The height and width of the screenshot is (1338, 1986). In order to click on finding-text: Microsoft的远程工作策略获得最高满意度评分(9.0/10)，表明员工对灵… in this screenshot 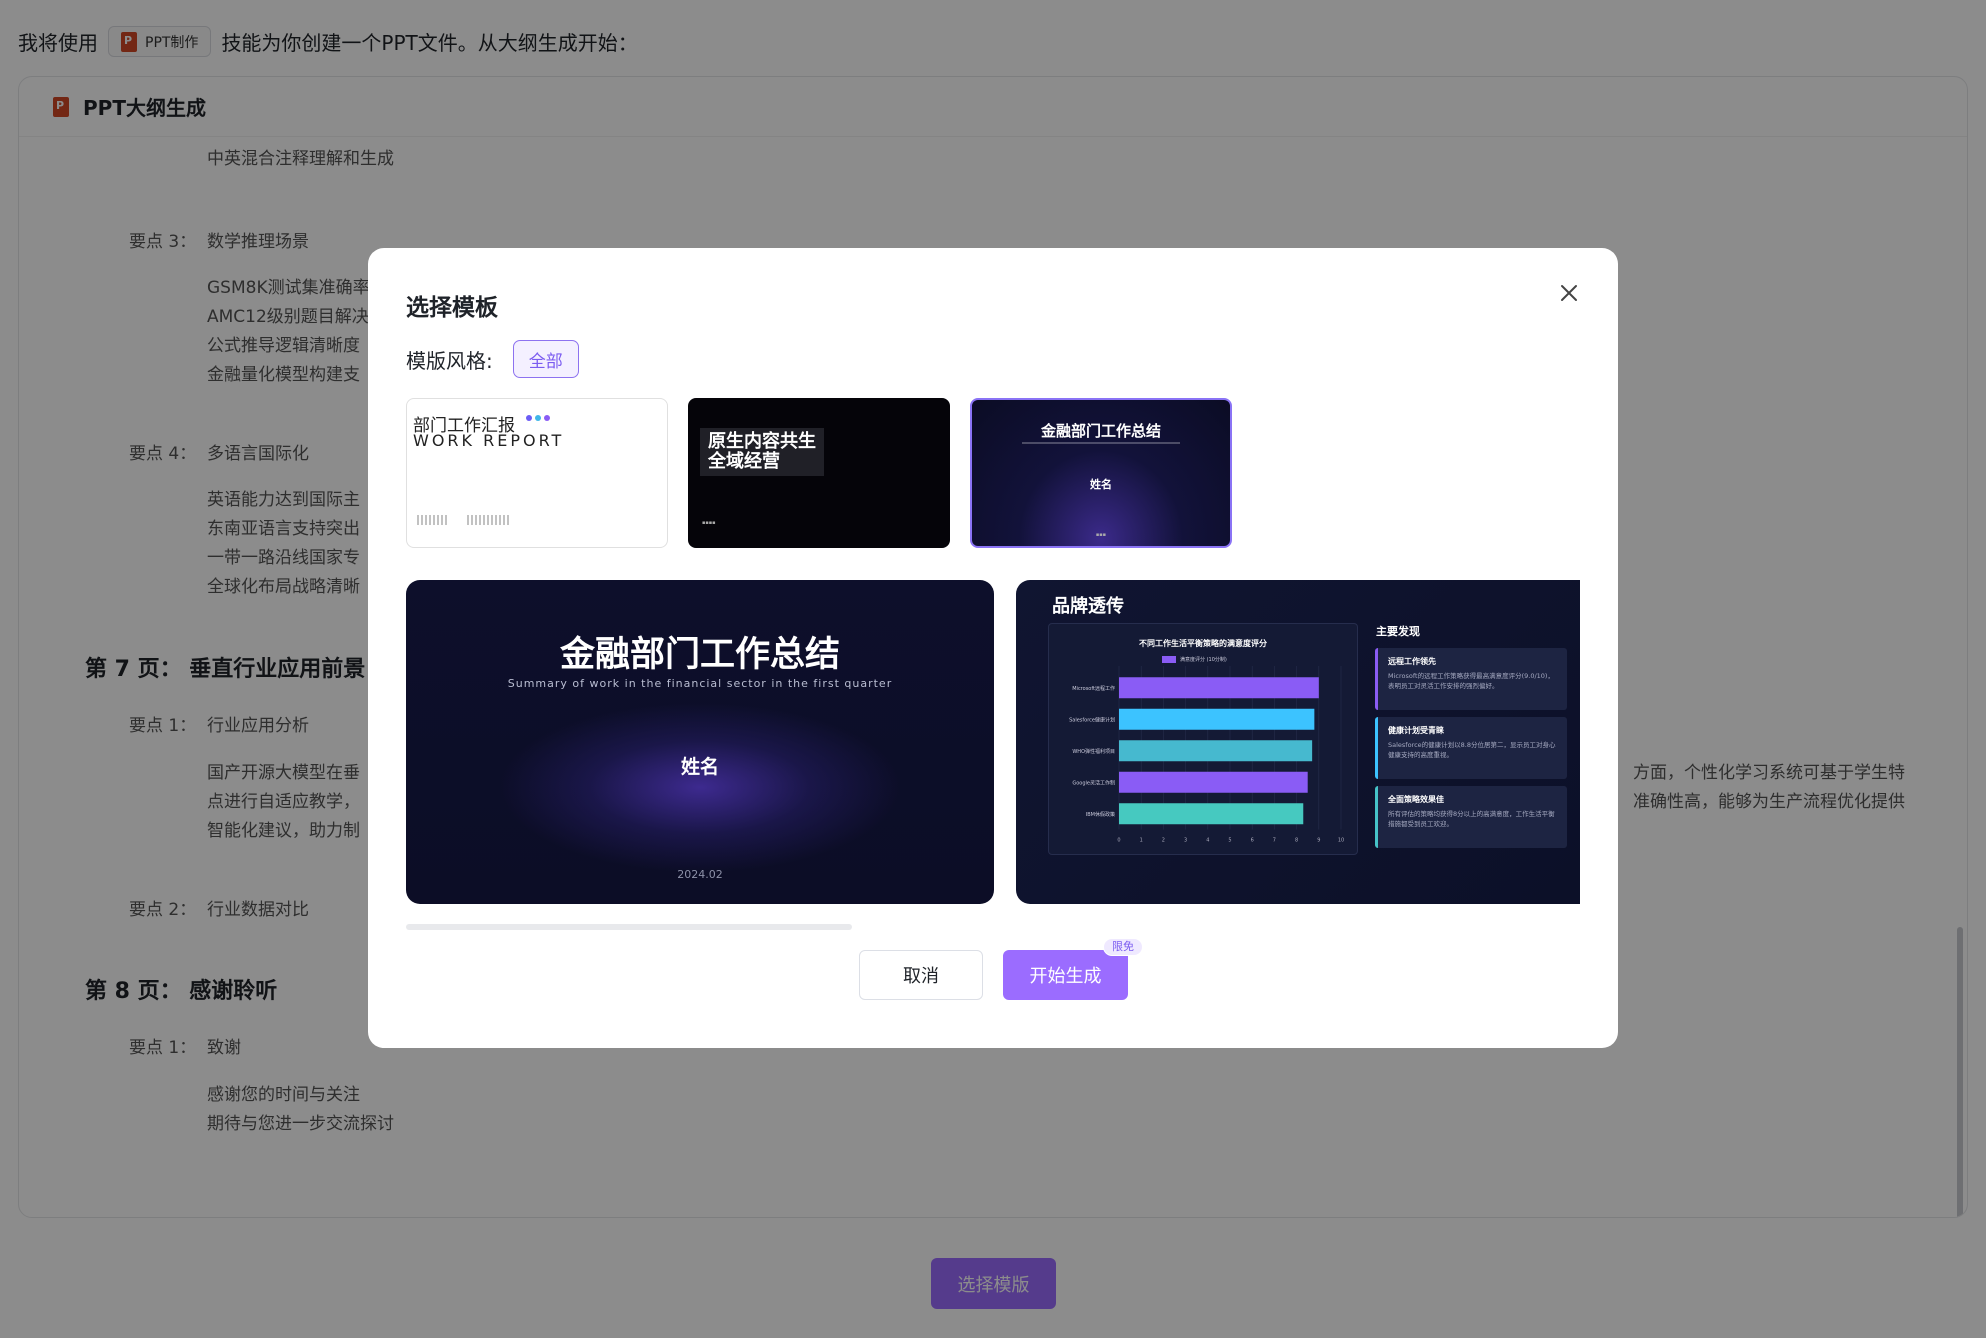, I will do `click(1471, 681)`.